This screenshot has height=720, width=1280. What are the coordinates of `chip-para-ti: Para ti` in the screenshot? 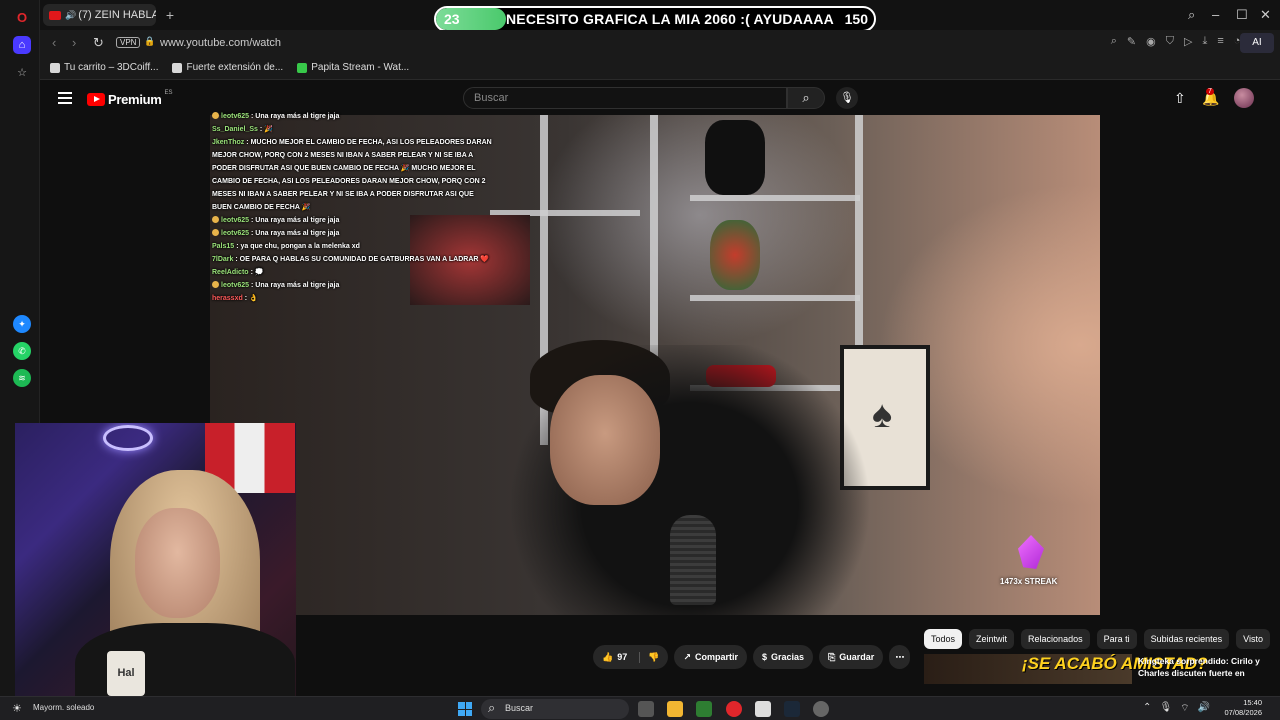 It's located at (1116, 639).